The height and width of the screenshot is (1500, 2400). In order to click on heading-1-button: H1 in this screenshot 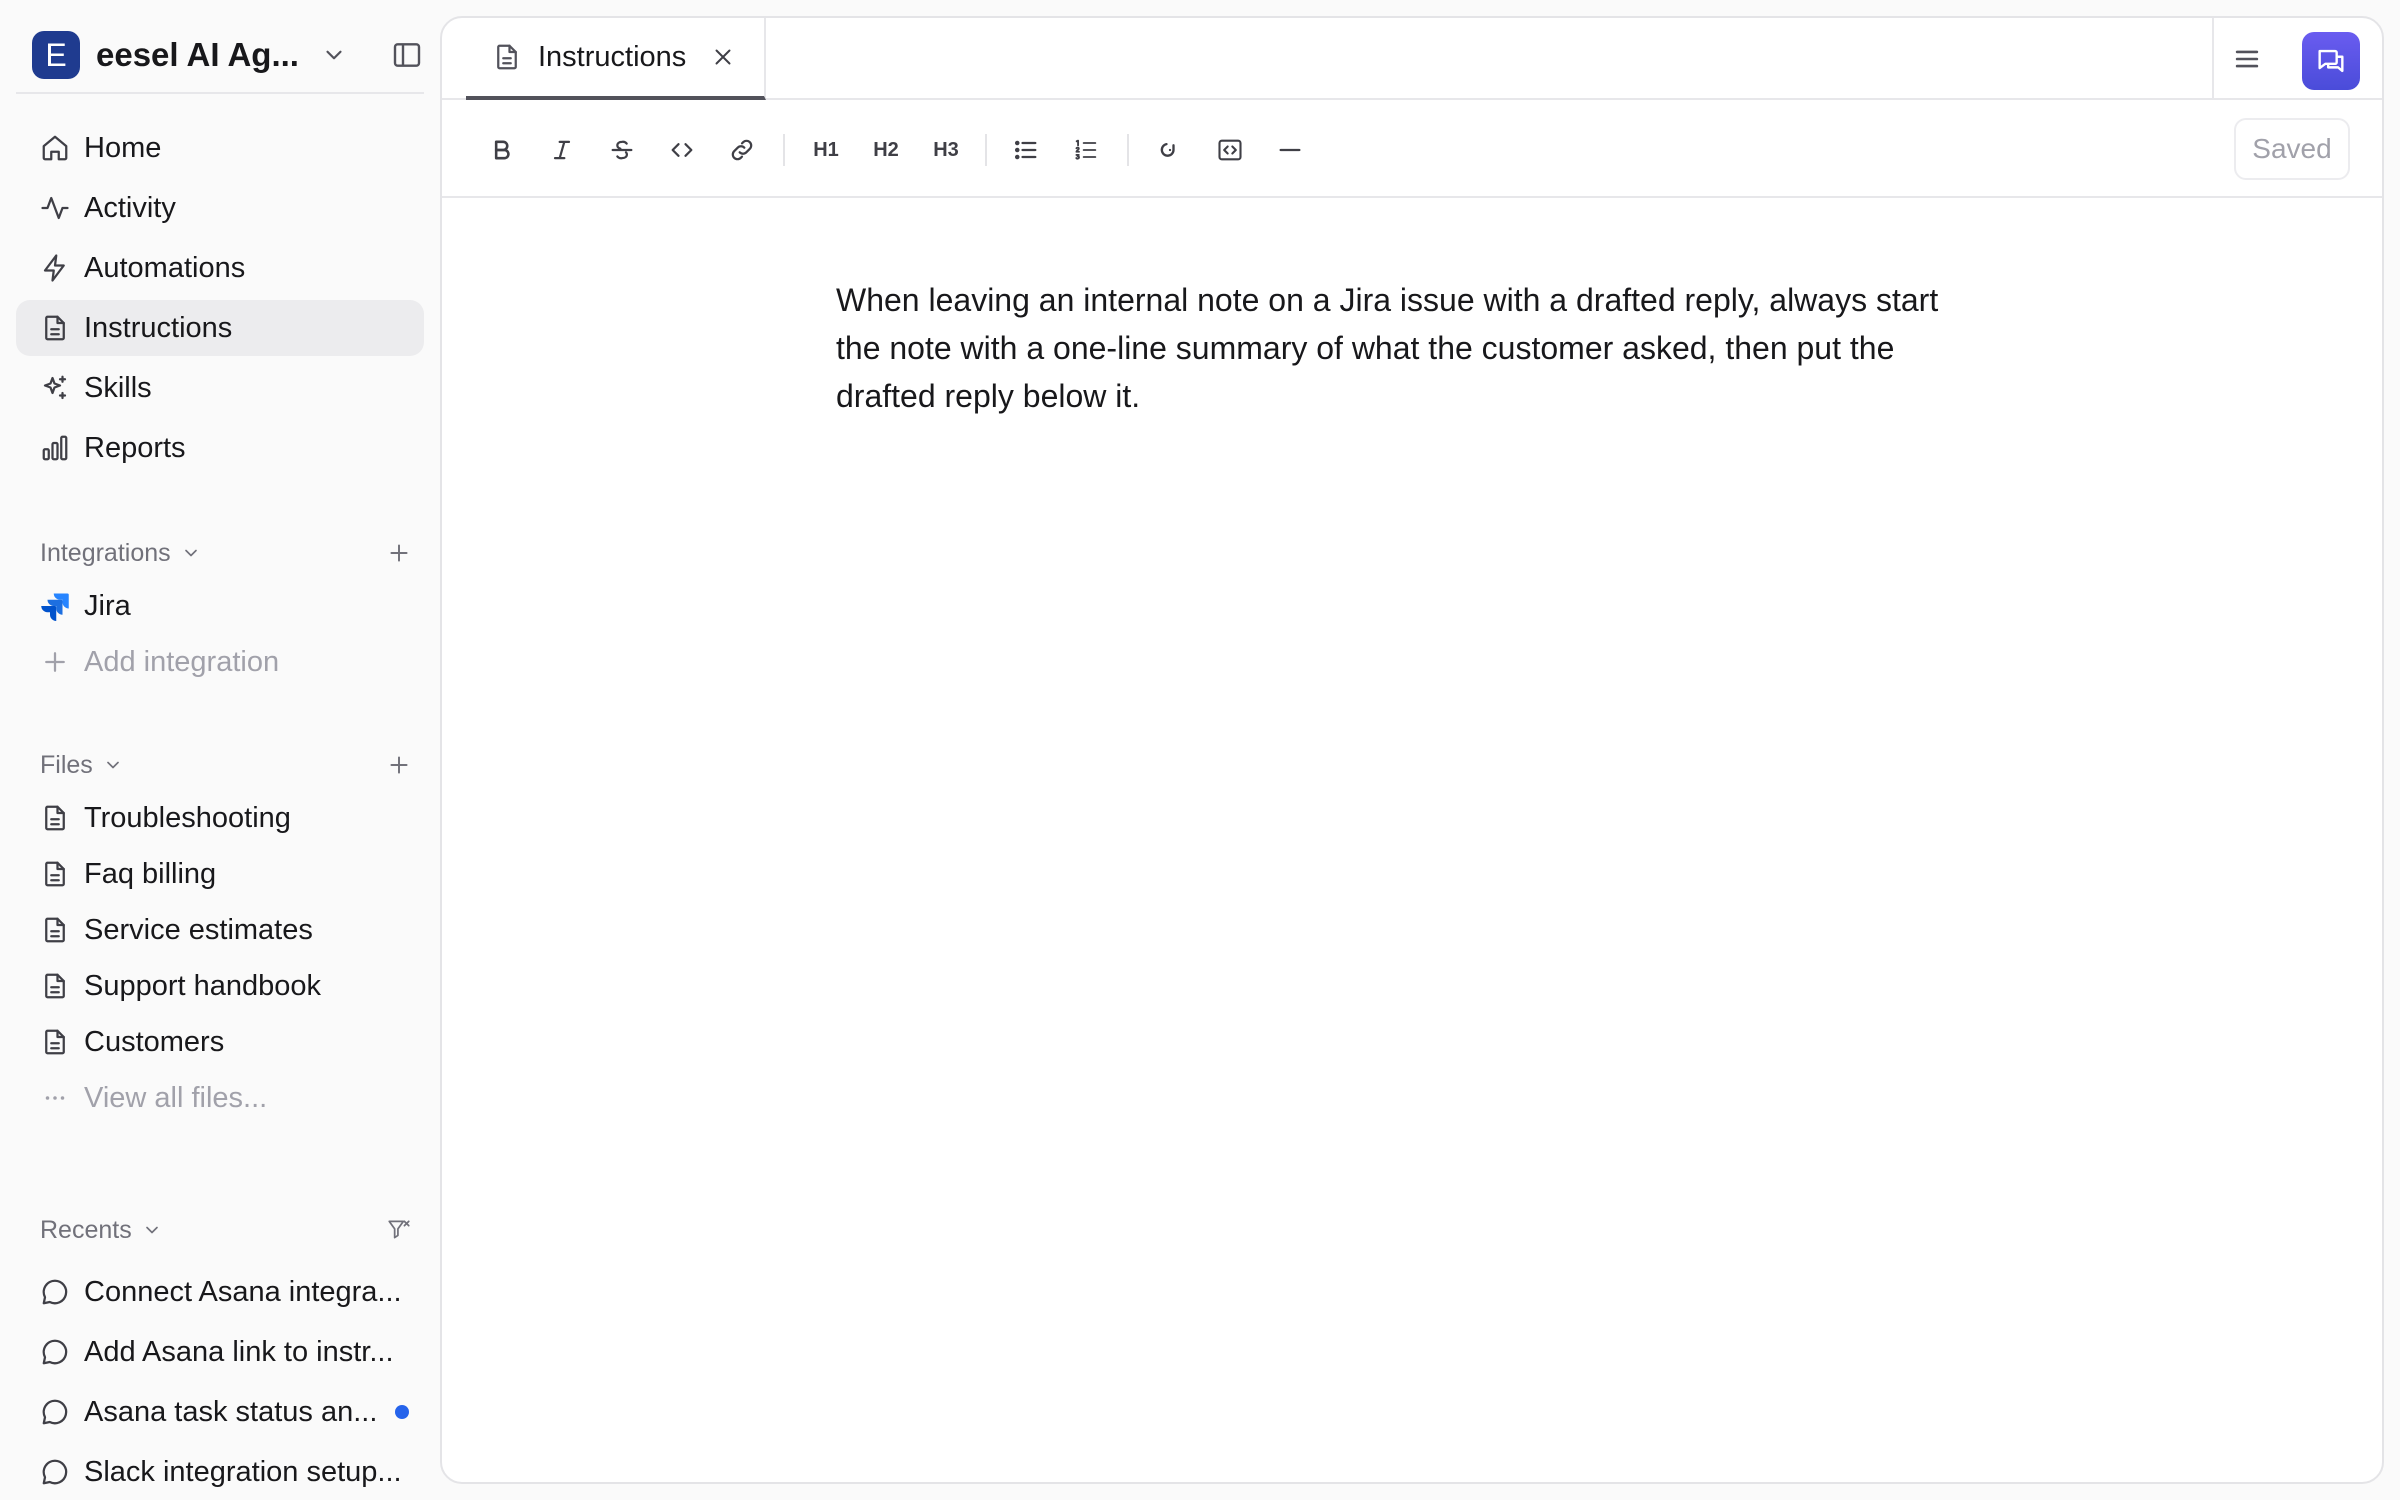, I will do `click(826, 150)`.